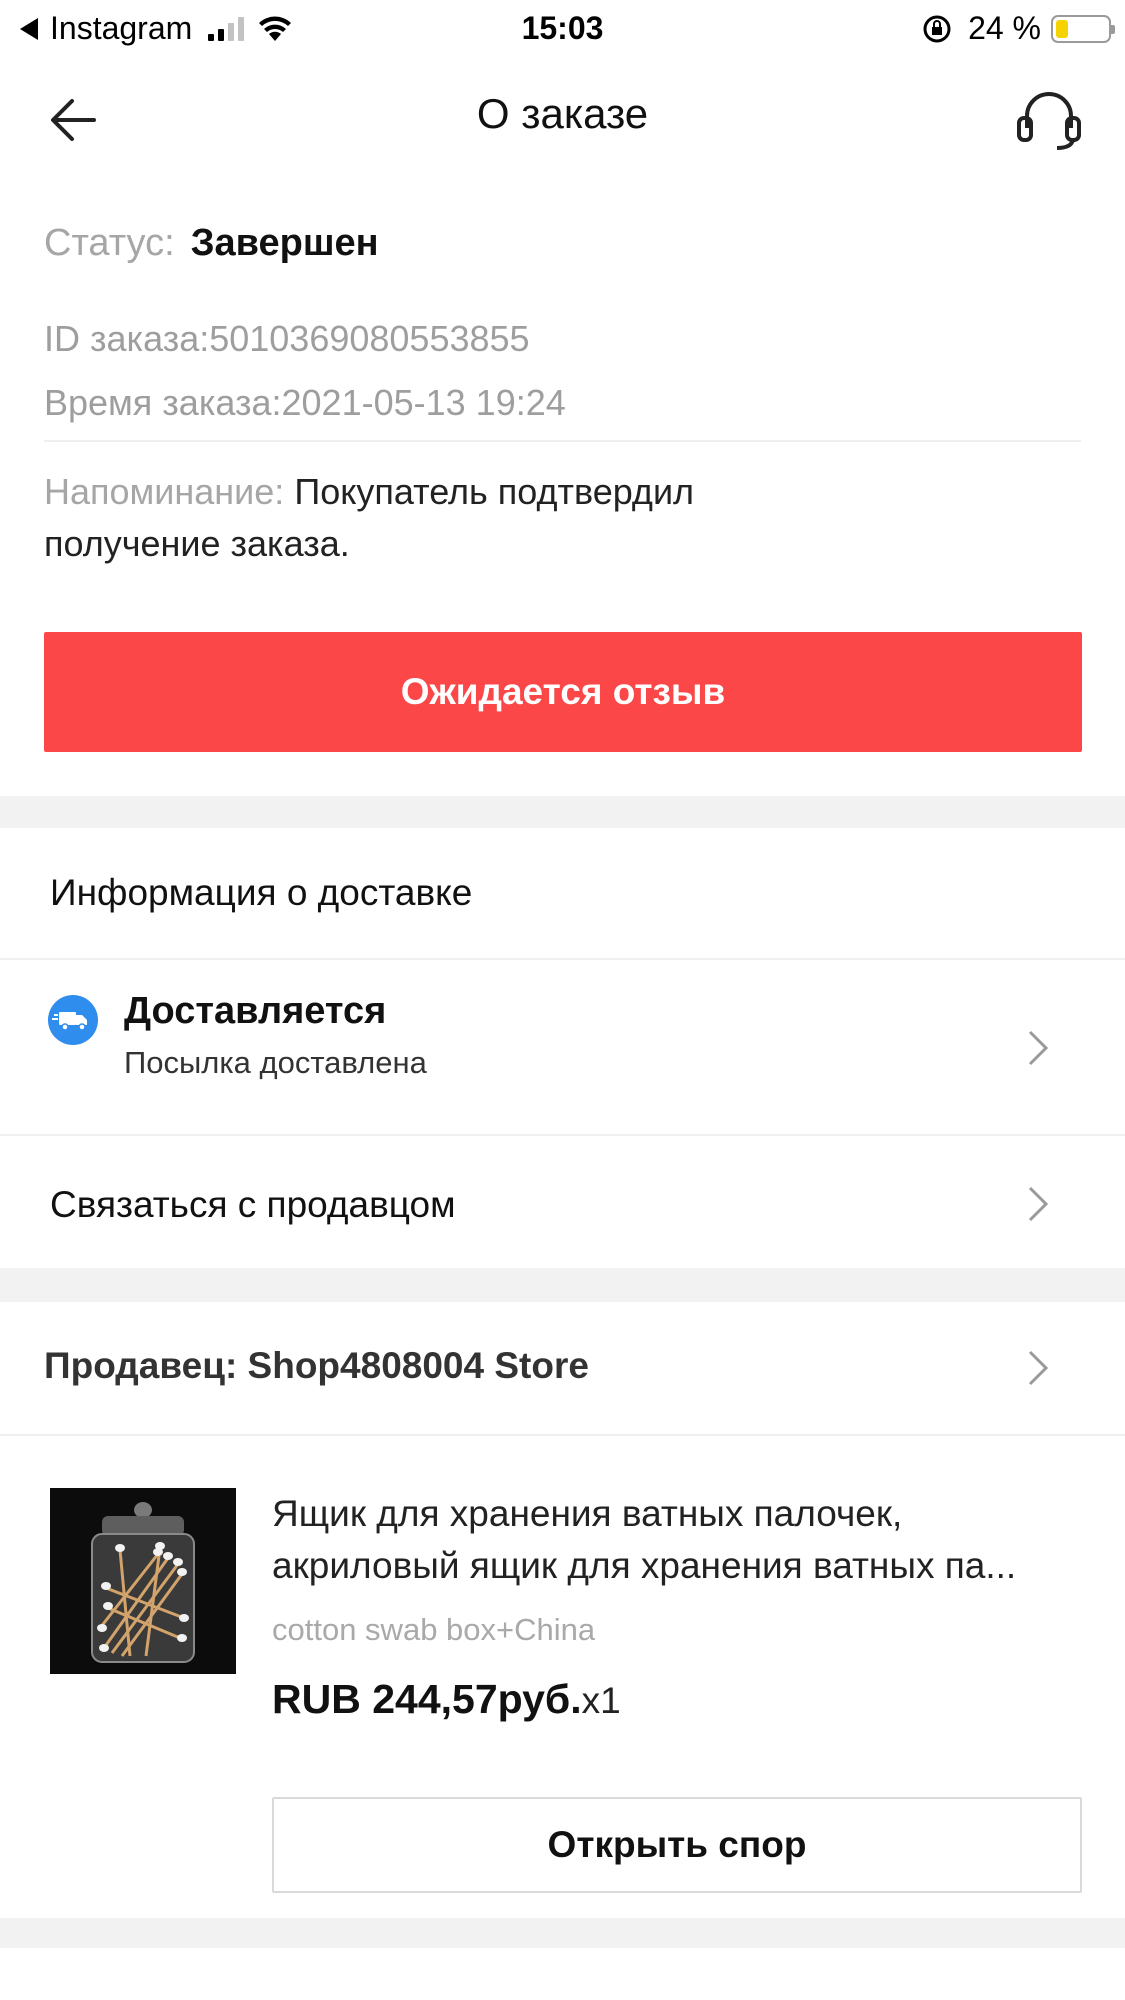 The height and width of the screenshot is (2000, 1125). I want to click on status-bar: Instagram 15:03 24 %, so click(562, 29).